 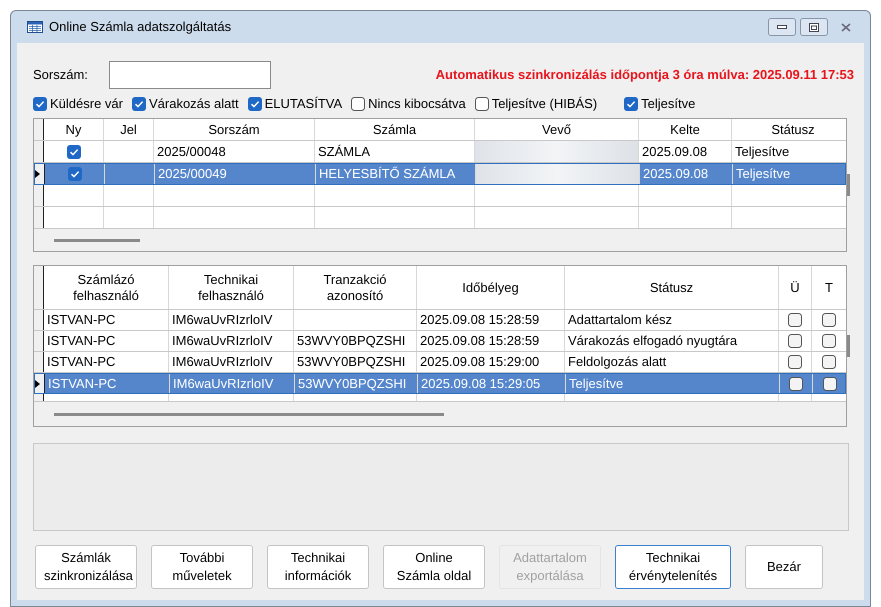 What do you see at coordinates (491, 287) in the screenshot?
I see `column-header: Időbélyeg` at bounding box center [491, 287].